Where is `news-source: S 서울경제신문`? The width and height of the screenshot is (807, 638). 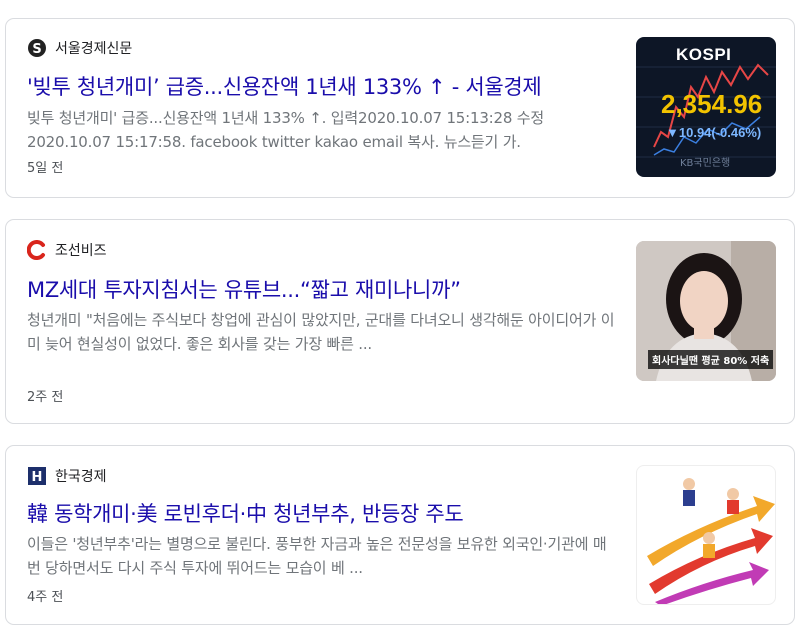 news-source: S 서울경제신문 is located at coordinates (79, 48).